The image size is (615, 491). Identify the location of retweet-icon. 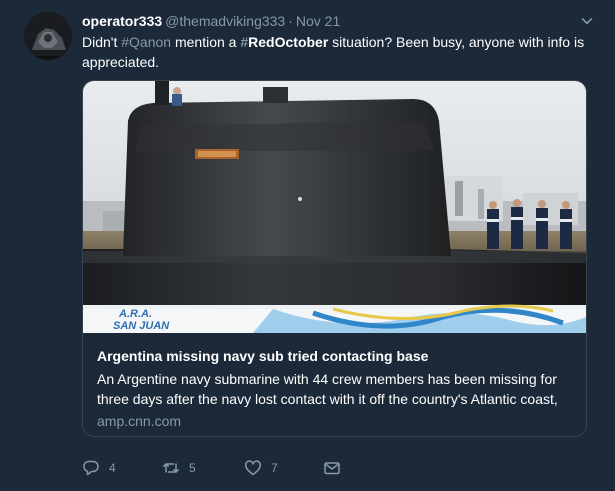
(171, 468).